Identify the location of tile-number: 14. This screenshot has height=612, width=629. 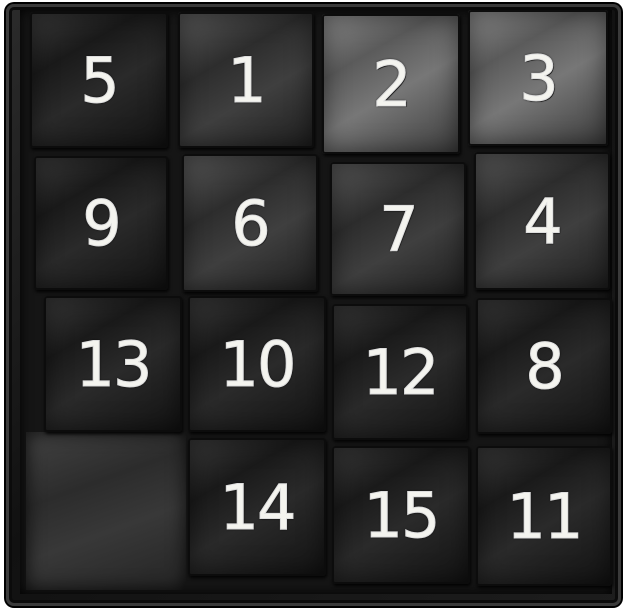
(258, 507).